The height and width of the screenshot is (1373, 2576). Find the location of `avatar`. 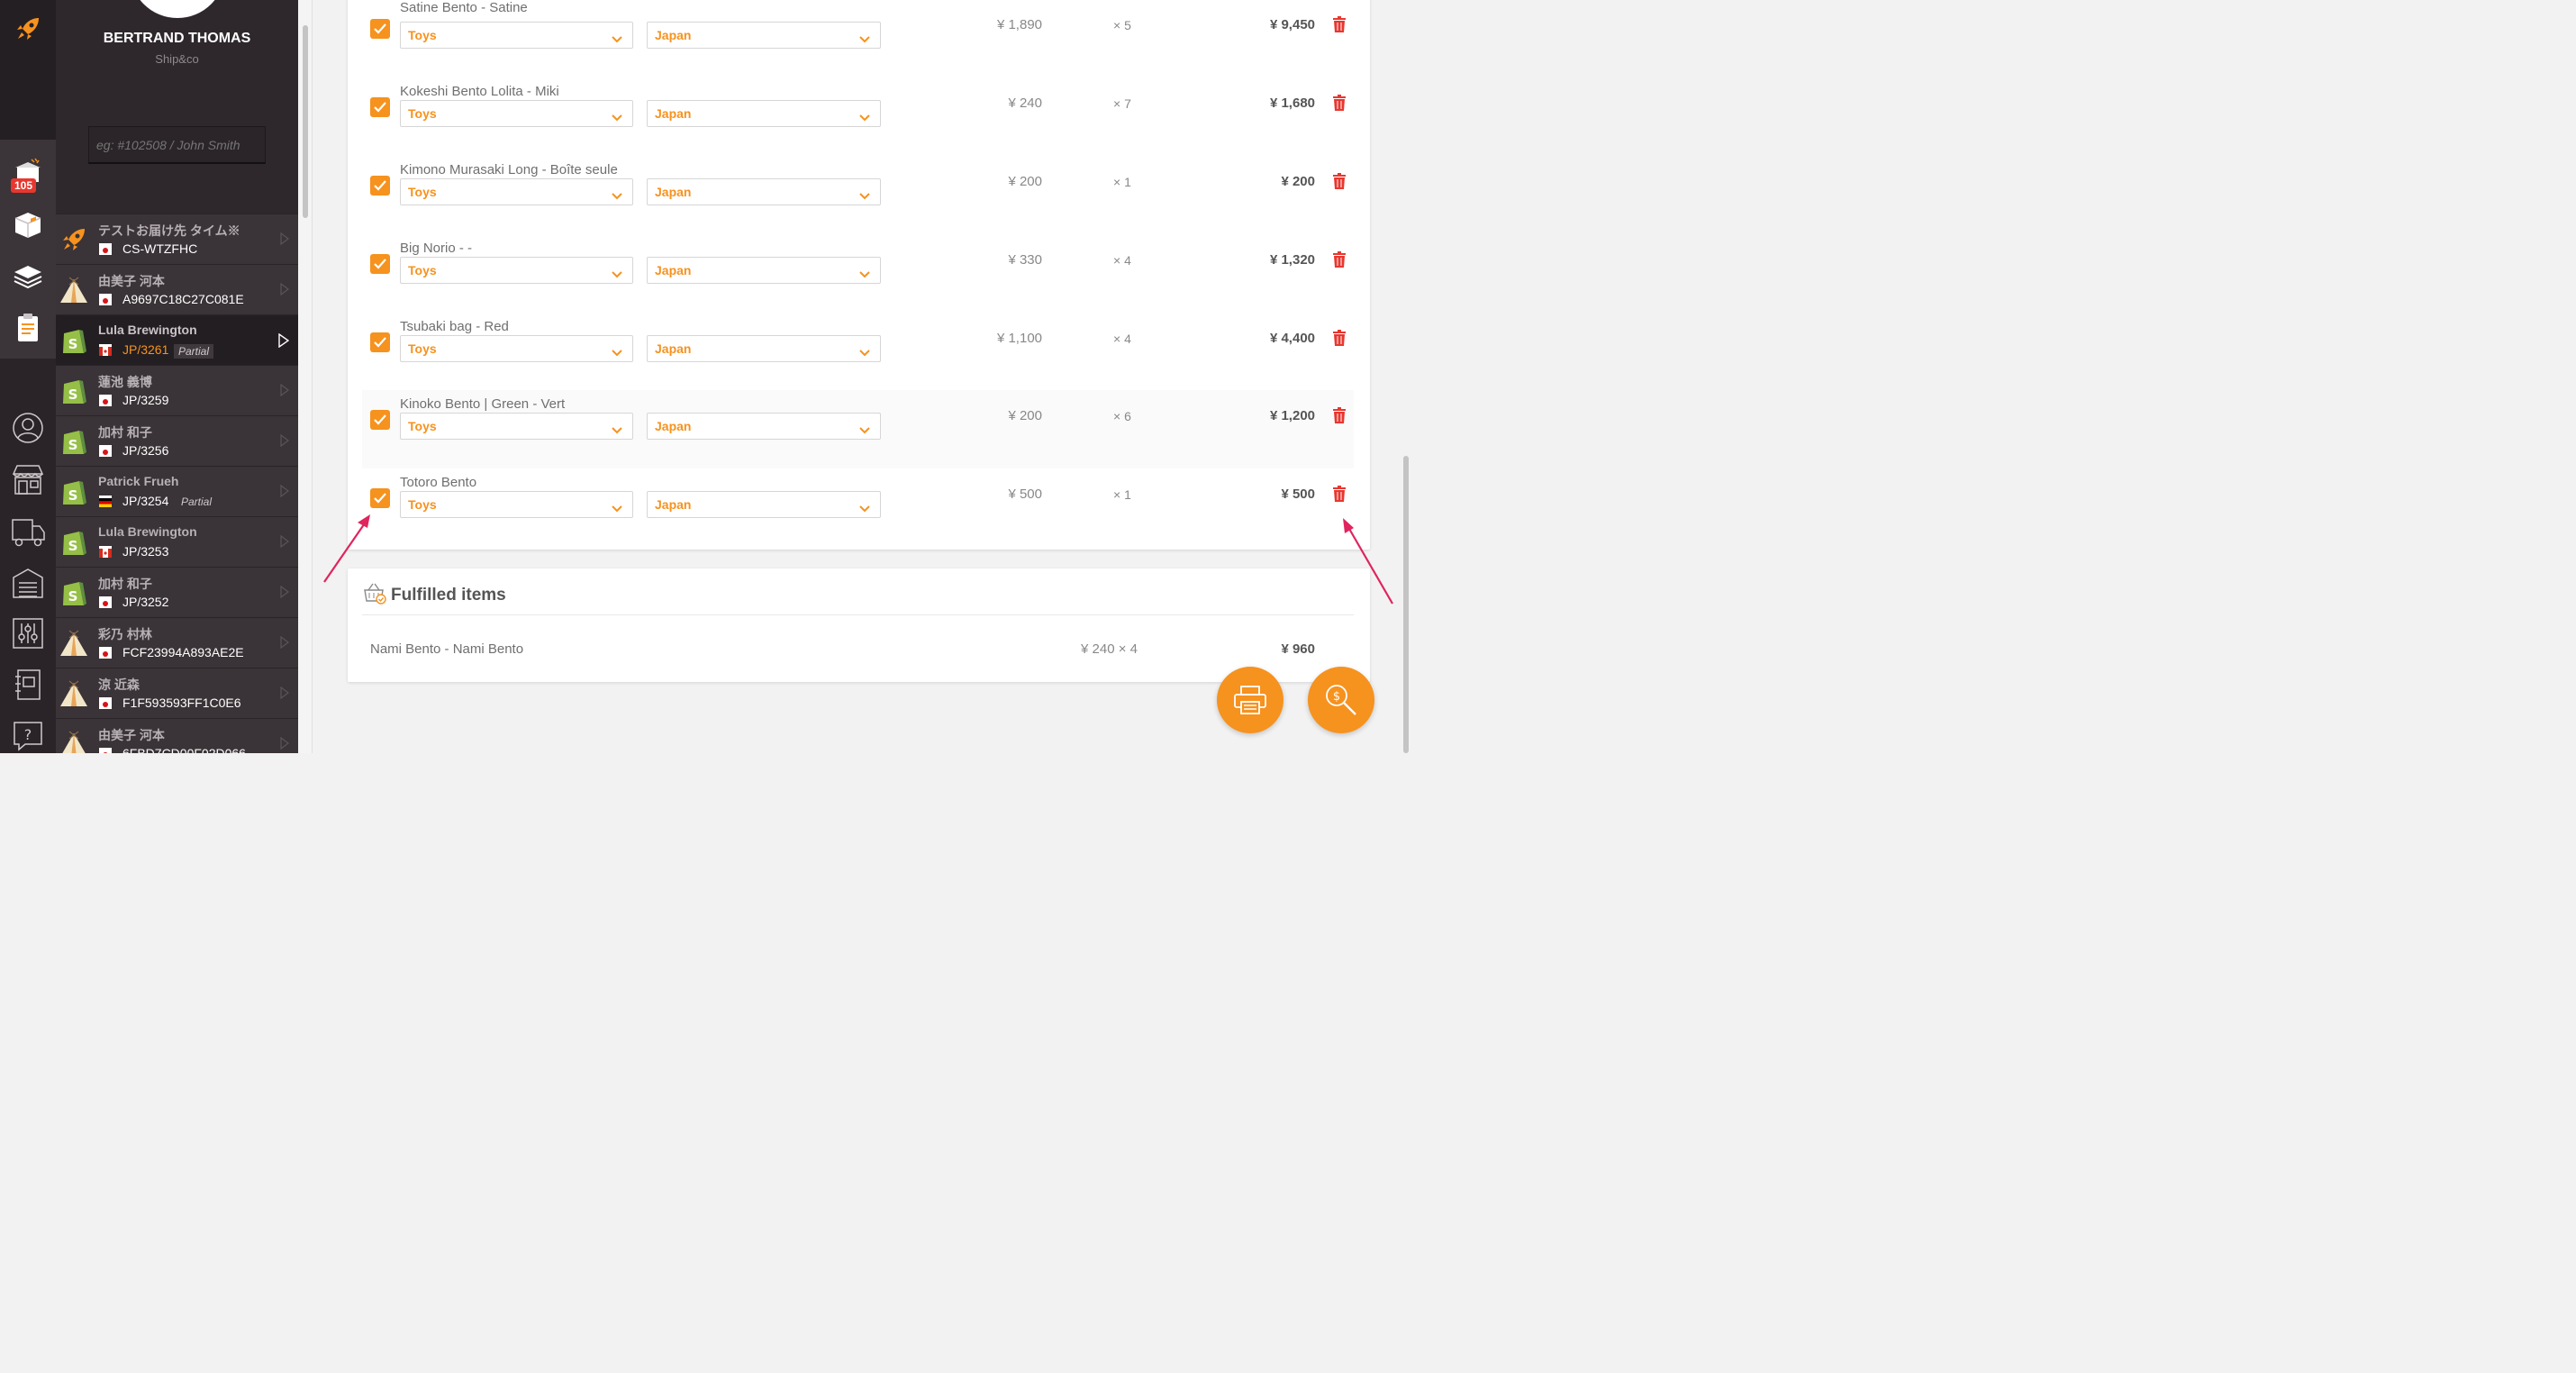

avatar is located at coordinates (177, 9).